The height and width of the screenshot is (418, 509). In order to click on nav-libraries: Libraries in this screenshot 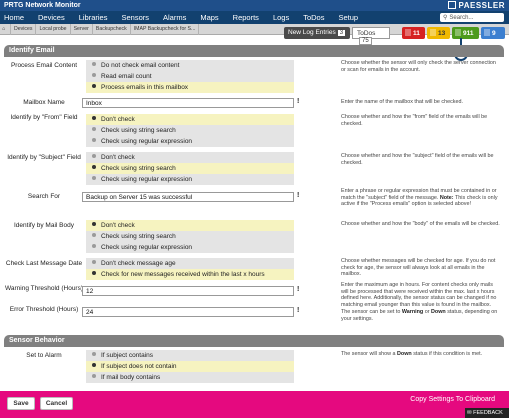, I will do `click(93, 17)`.